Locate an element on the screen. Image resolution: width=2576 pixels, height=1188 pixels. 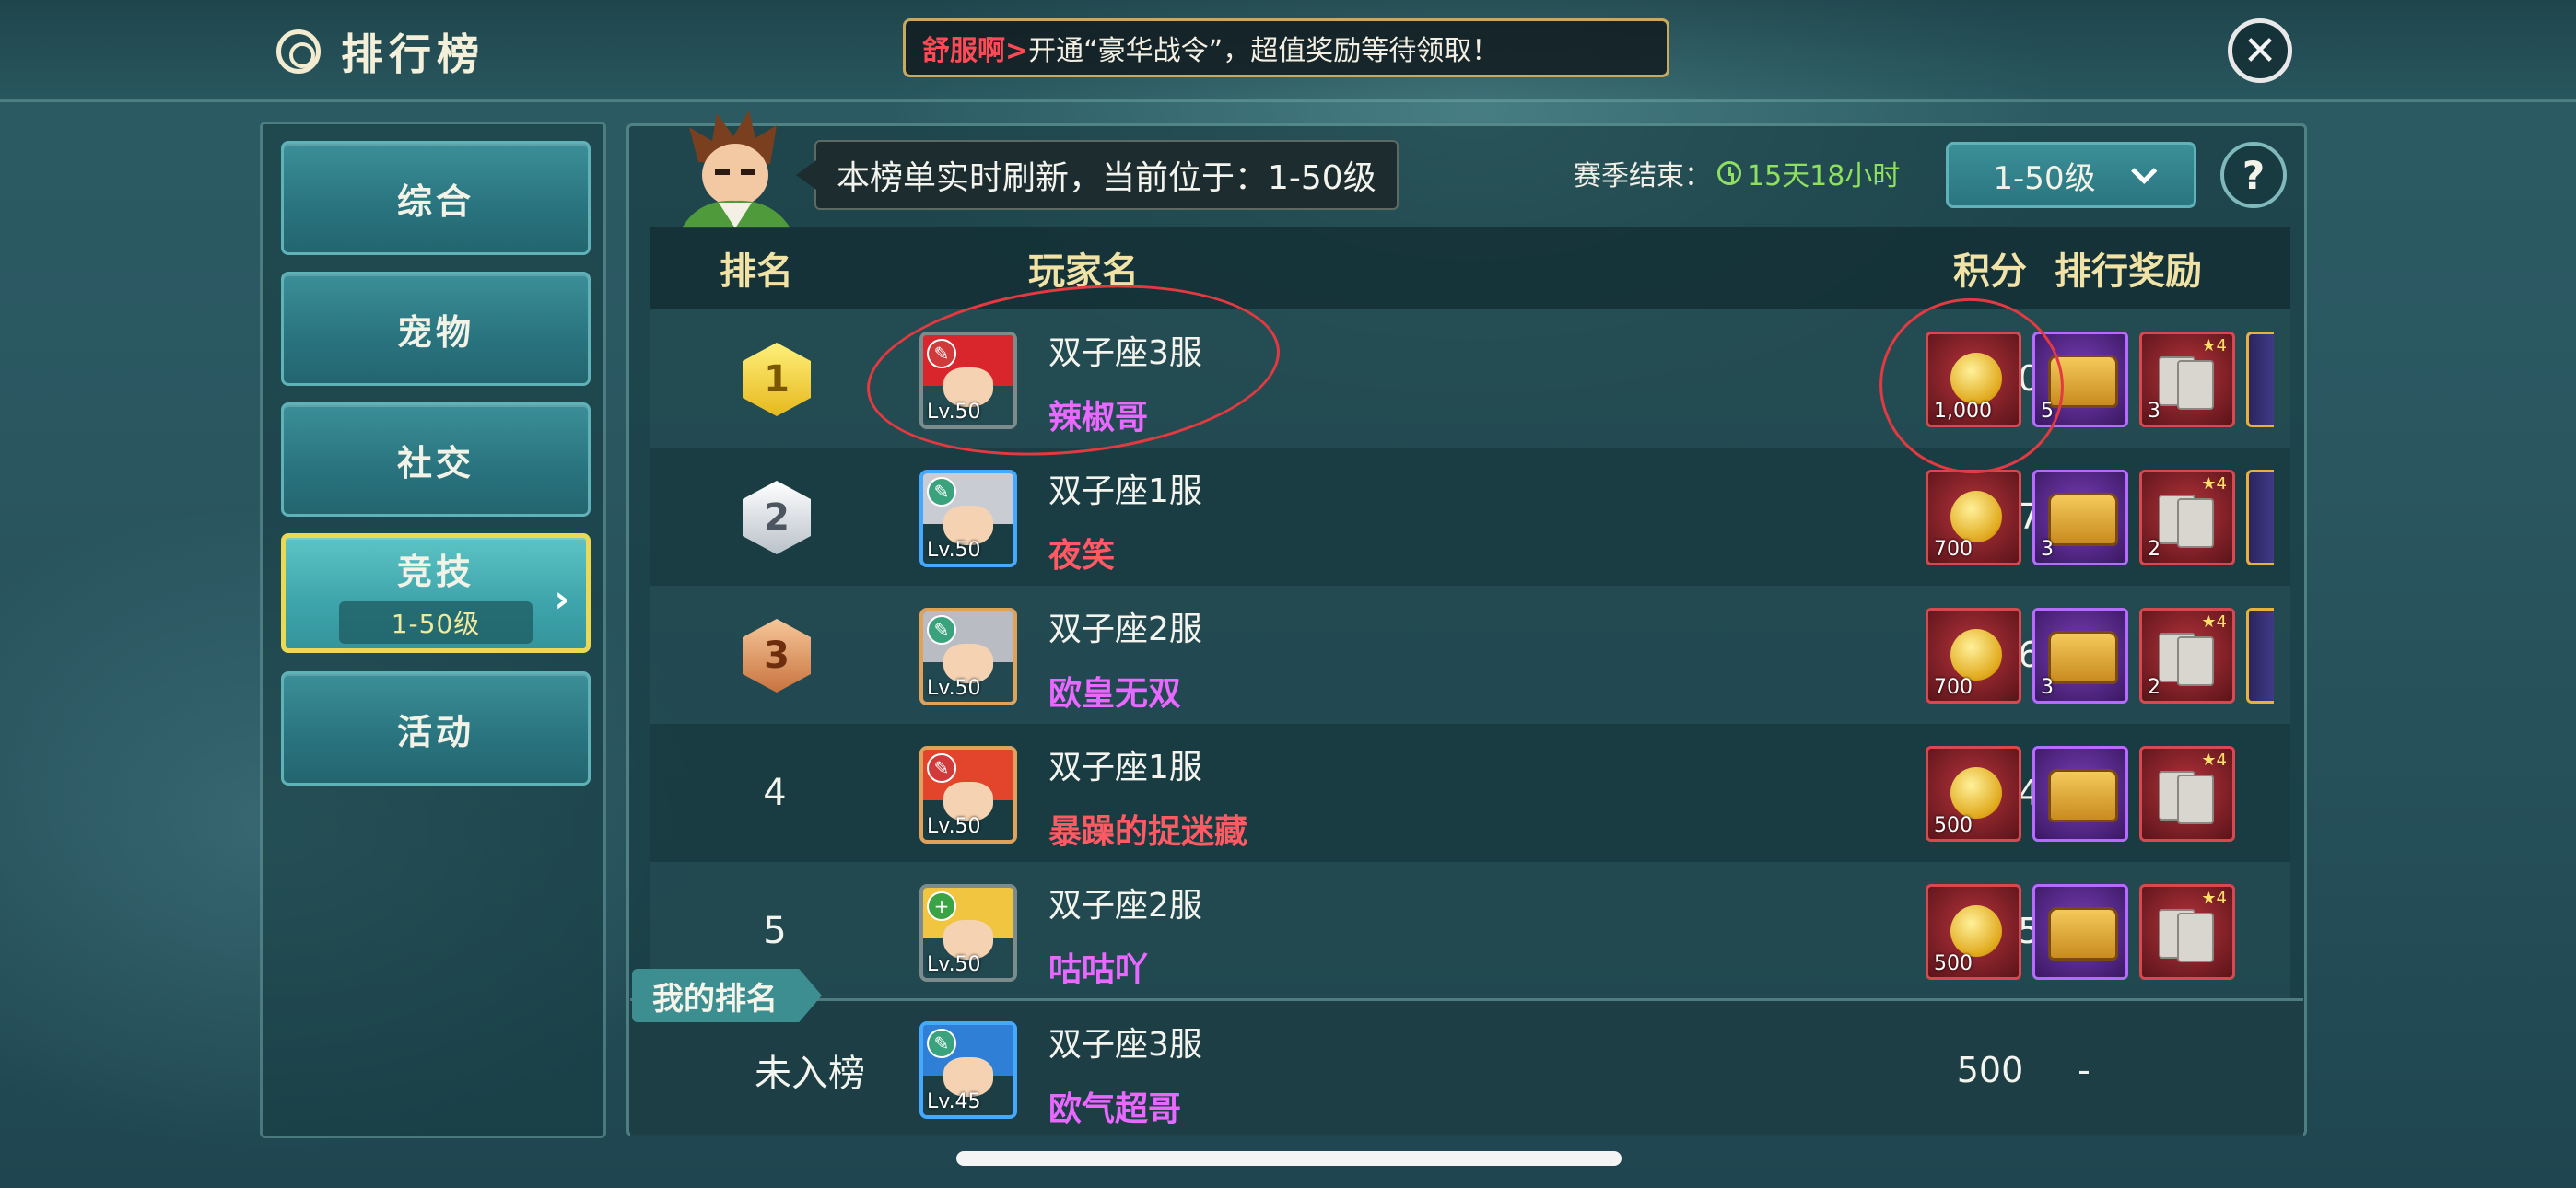
player-avatar: + Lv.50 is located at coordinates (968, 933).